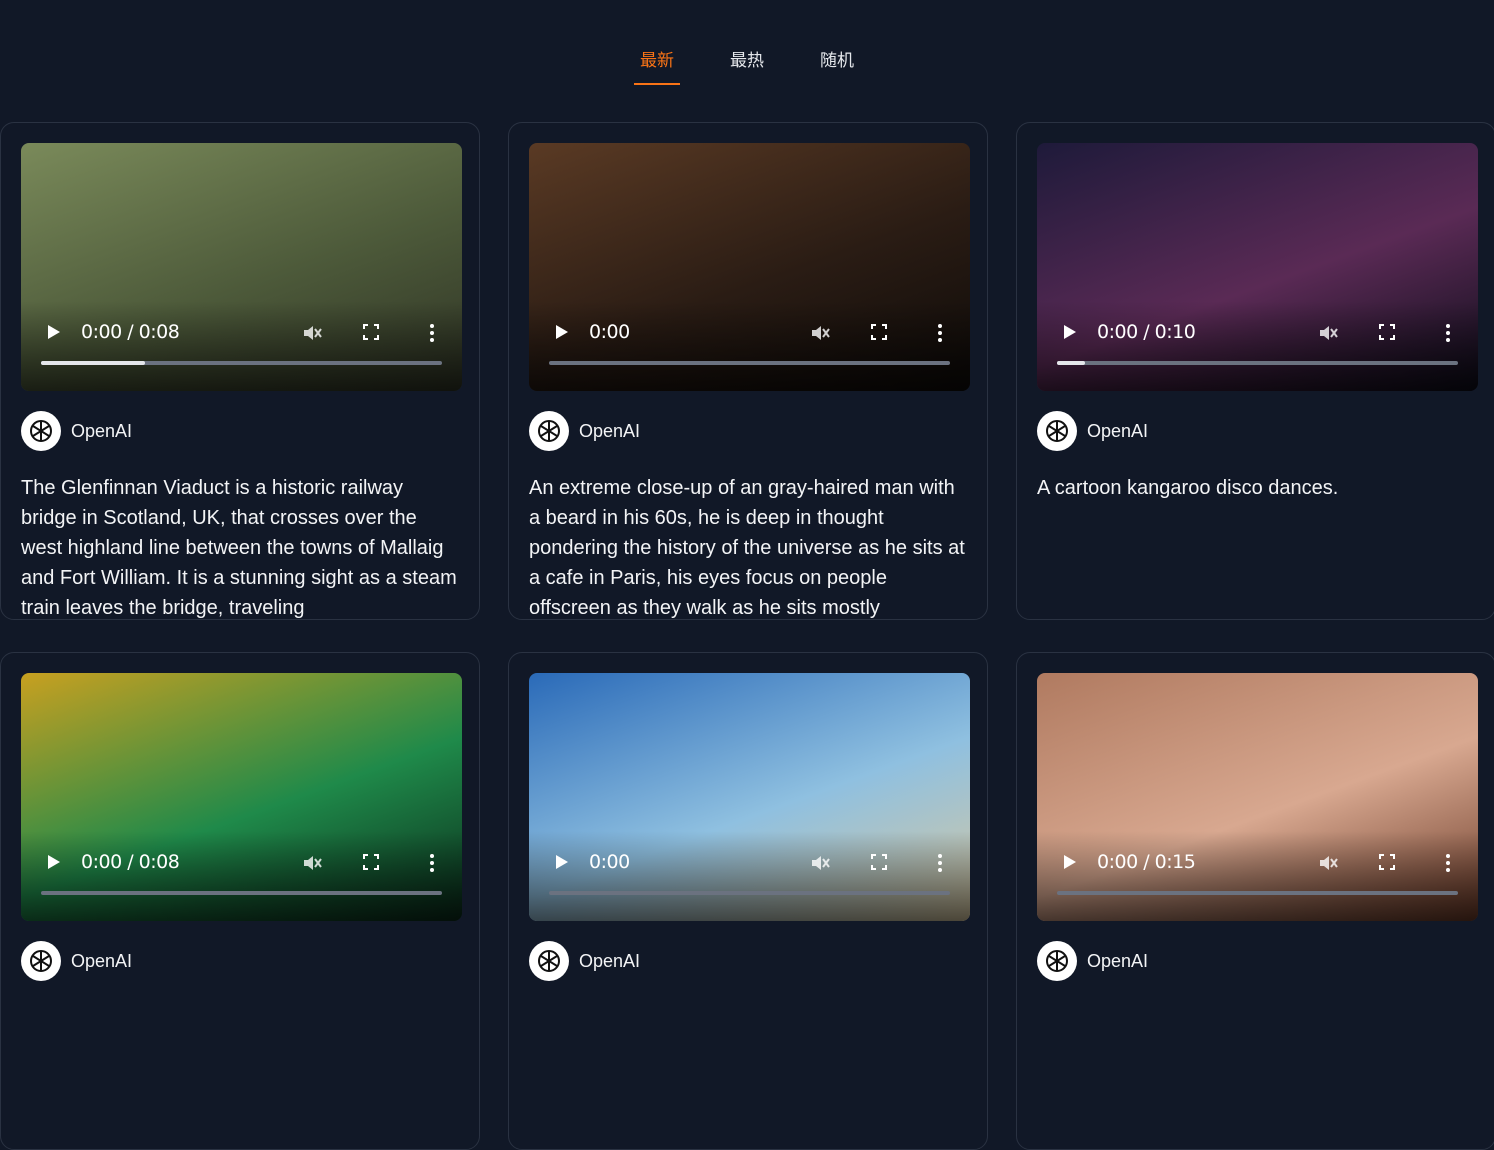 This screenshot has height=1150, width=1494. Describe the element at coordinates (1257, 267) in the screenshot. I see `video-player: 0:00 / 0:10` at that location.